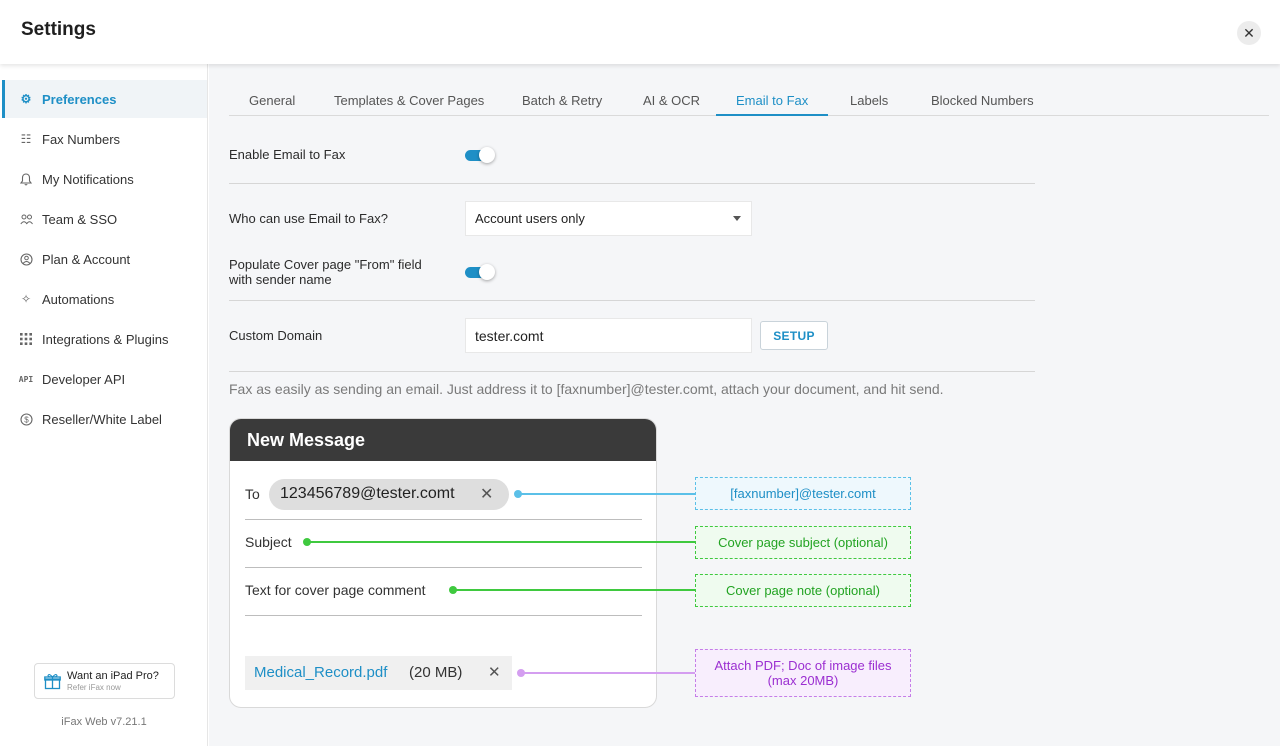 The image size is (1280, 746). I want to click on attach-callout-line2: (max 20MB), so click(803, 680).